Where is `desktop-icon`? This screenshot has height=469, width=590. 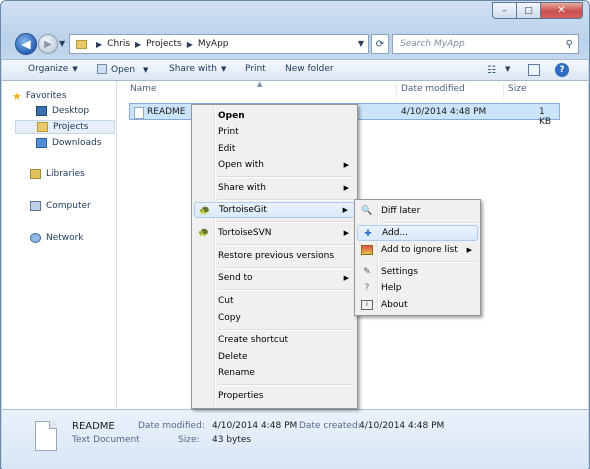 desktop-icon is located at coordinates (41, 111).